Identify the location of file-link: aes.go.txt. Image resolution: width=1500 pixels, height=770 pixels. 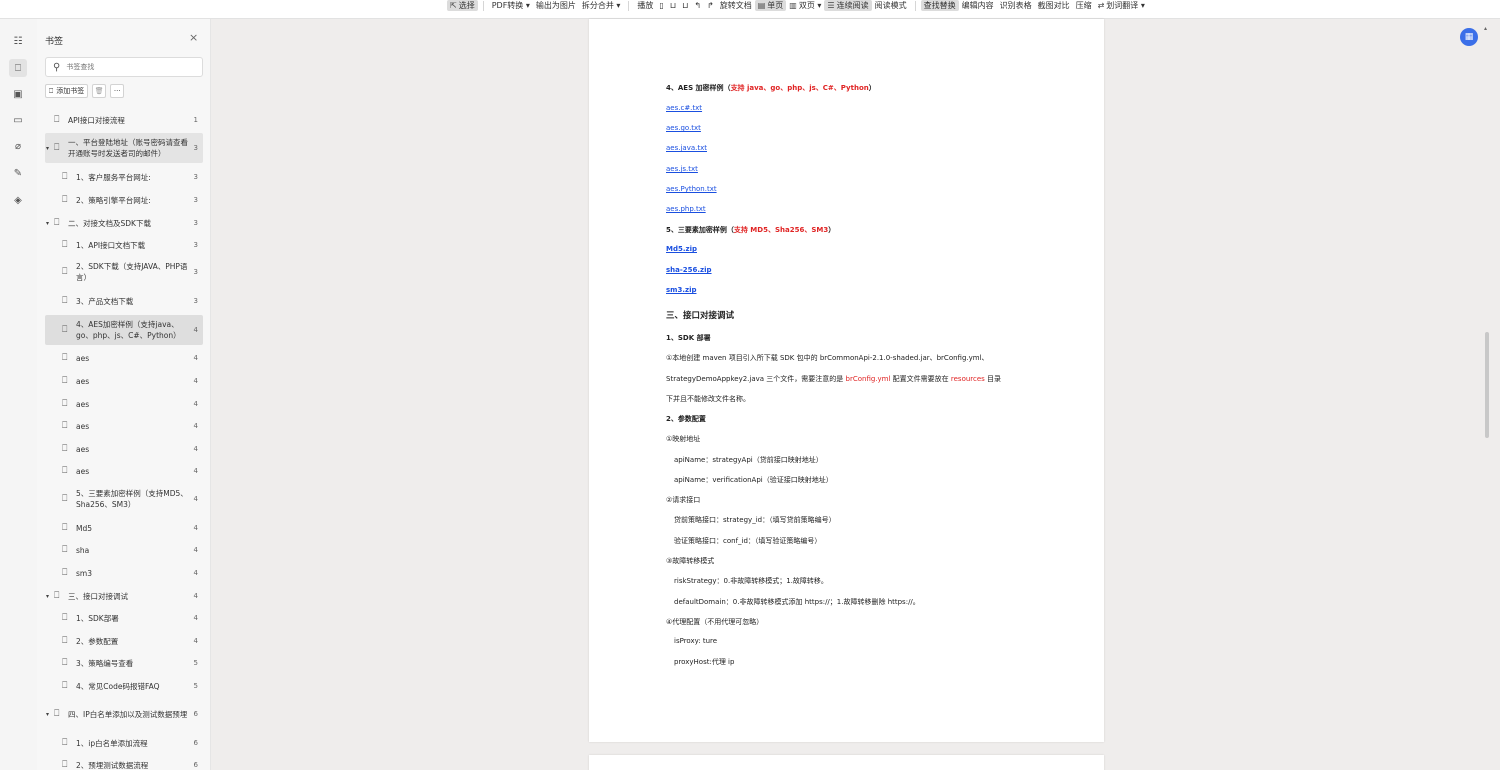
(683, 128).